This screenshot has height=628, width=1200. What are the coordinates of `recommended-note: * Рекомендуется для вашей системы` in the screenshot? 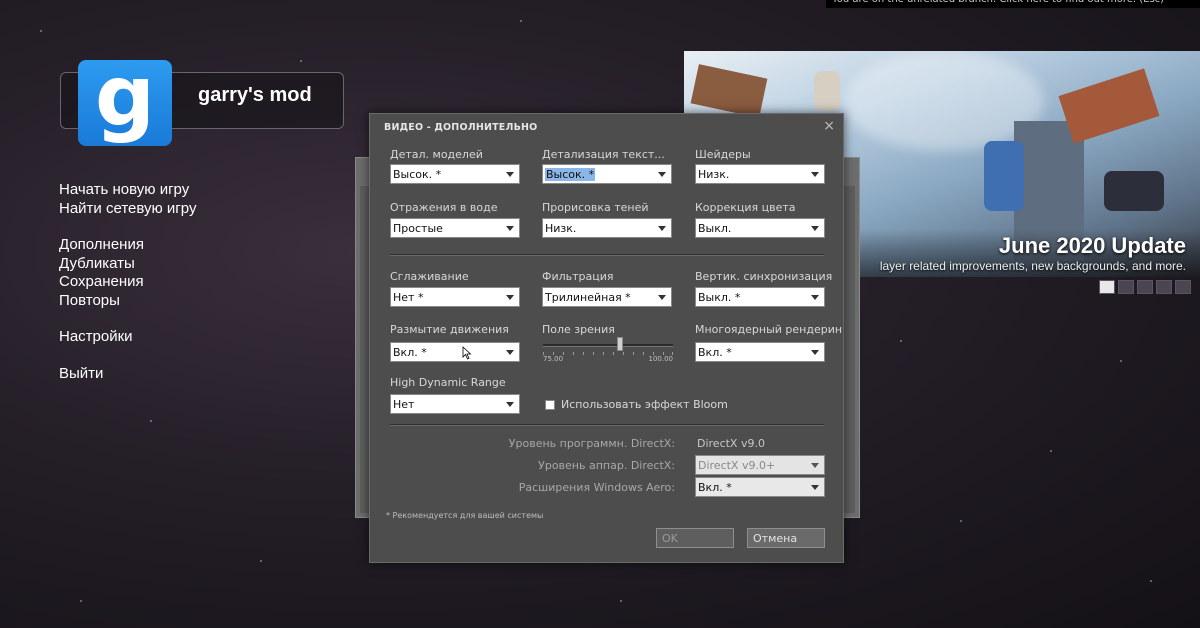 It's located at (465, 515).